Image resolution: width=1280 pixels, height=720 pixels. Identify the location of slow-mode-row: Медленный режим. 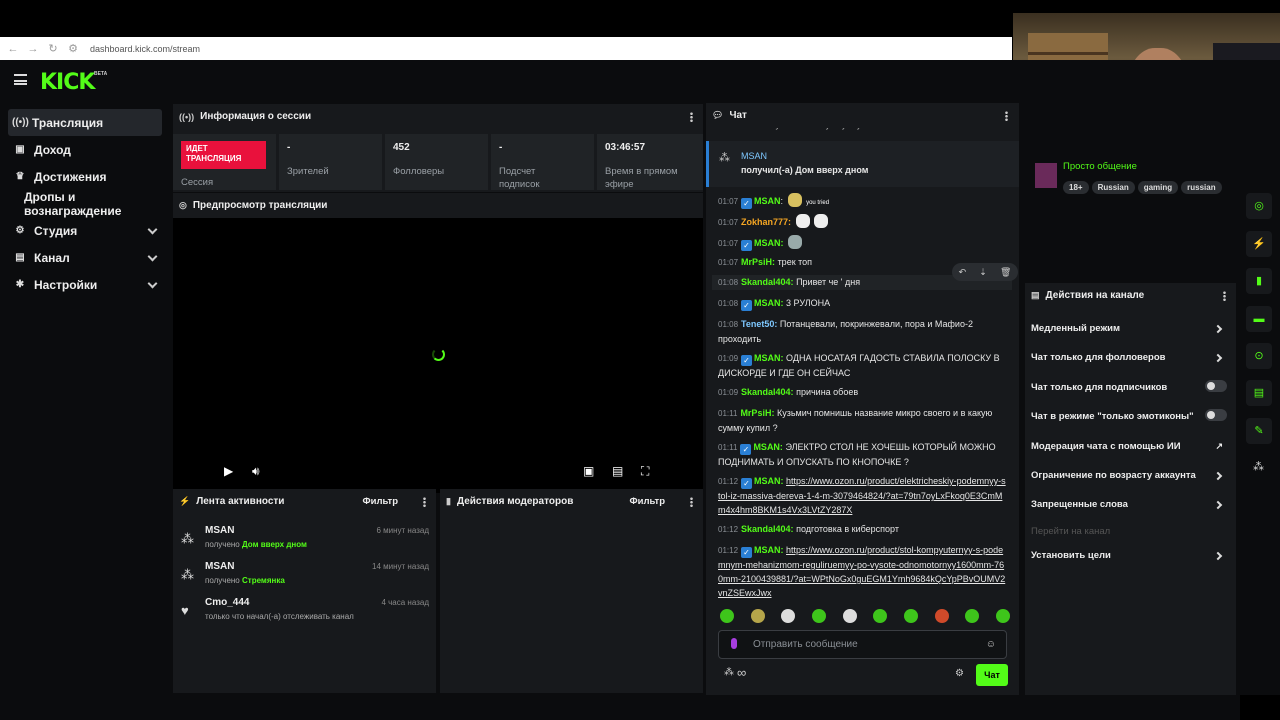
(1130, 333).